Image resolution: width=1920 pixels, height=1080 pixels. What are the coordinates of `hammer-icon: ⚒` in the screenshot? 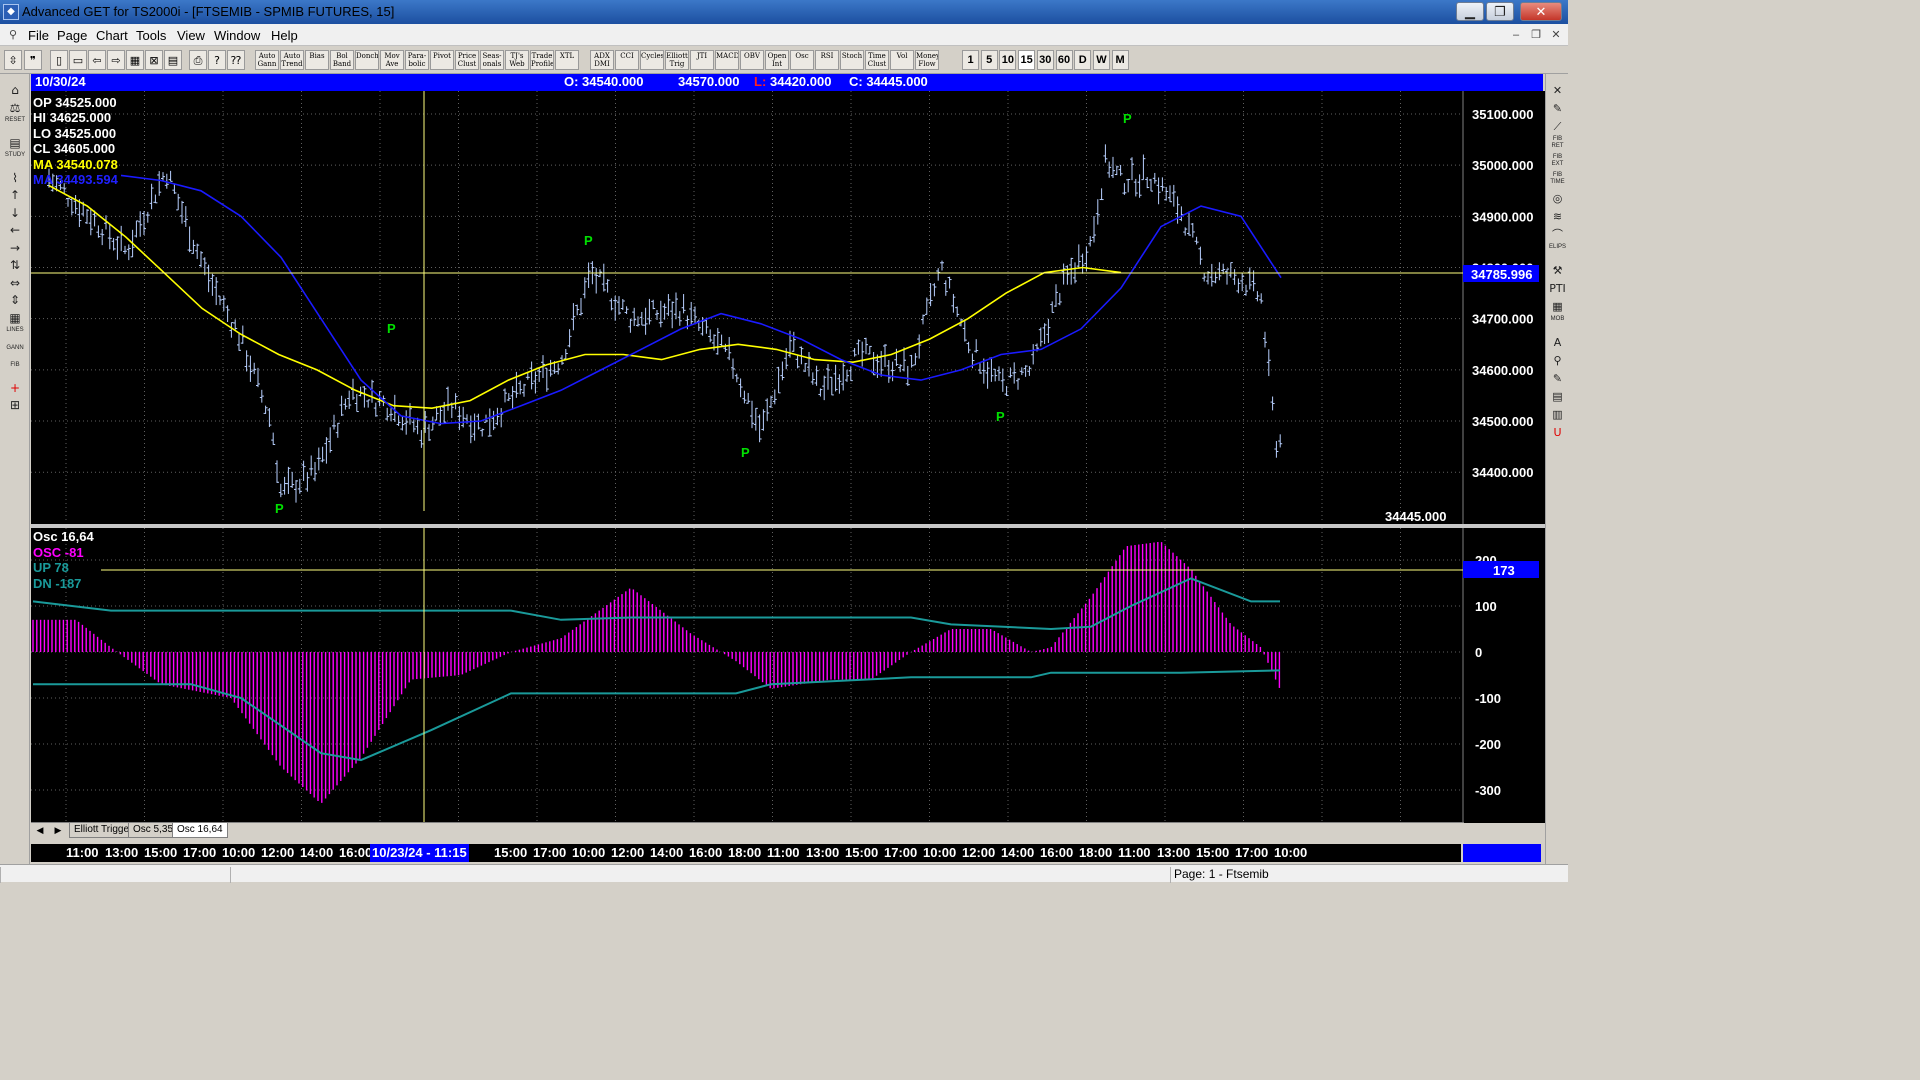 It's located at (1557, 270).